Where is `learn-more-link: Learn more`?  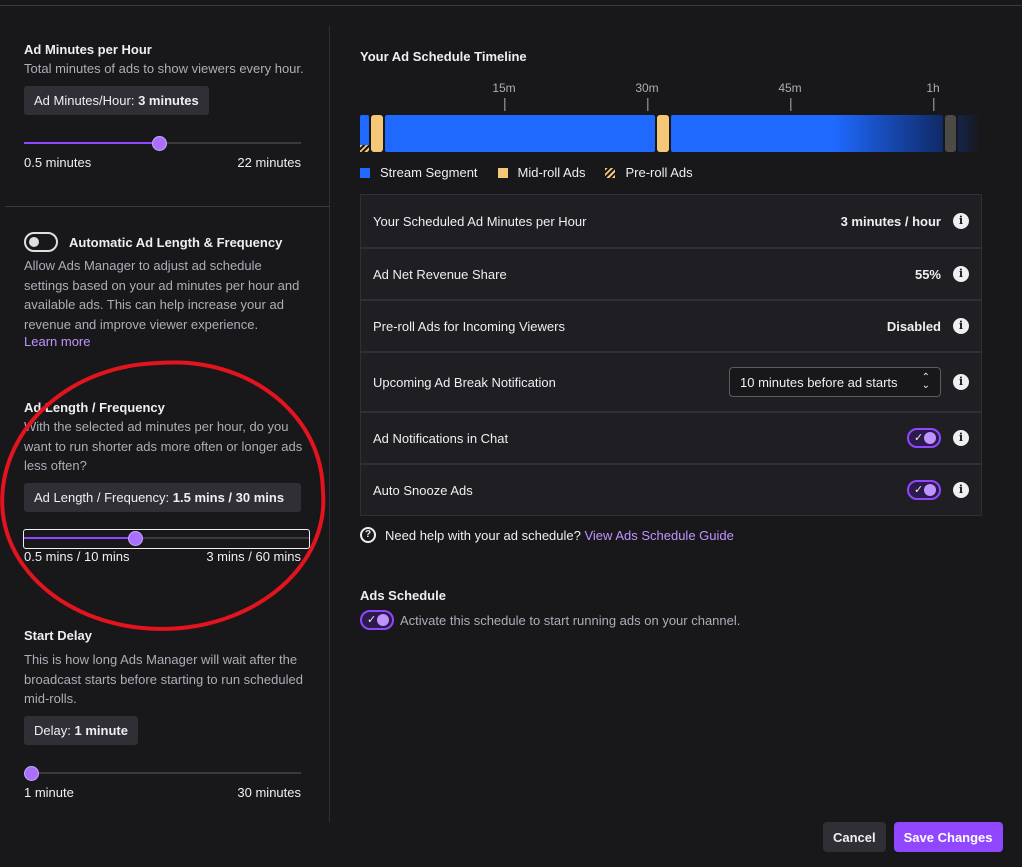 learn-more-link: Learn more is located at coordinates (57, 341).